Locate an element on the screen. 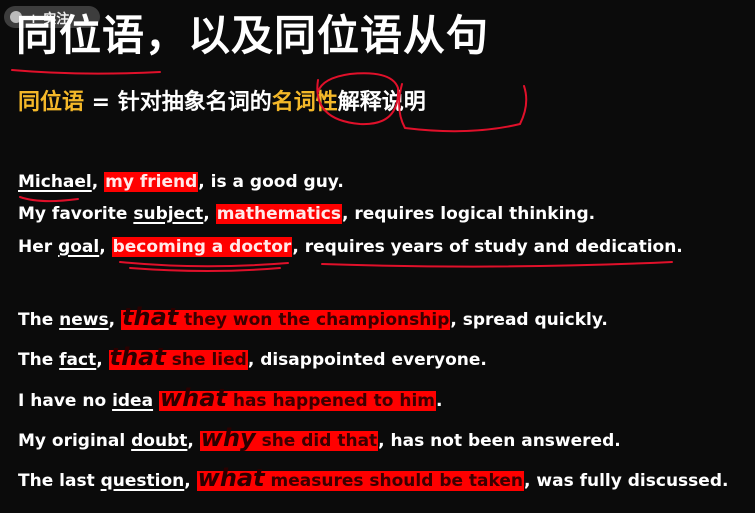 The image size is (755, 513). appositive-clause-highlight: that they won the championship is located at coordinates (286, 317).